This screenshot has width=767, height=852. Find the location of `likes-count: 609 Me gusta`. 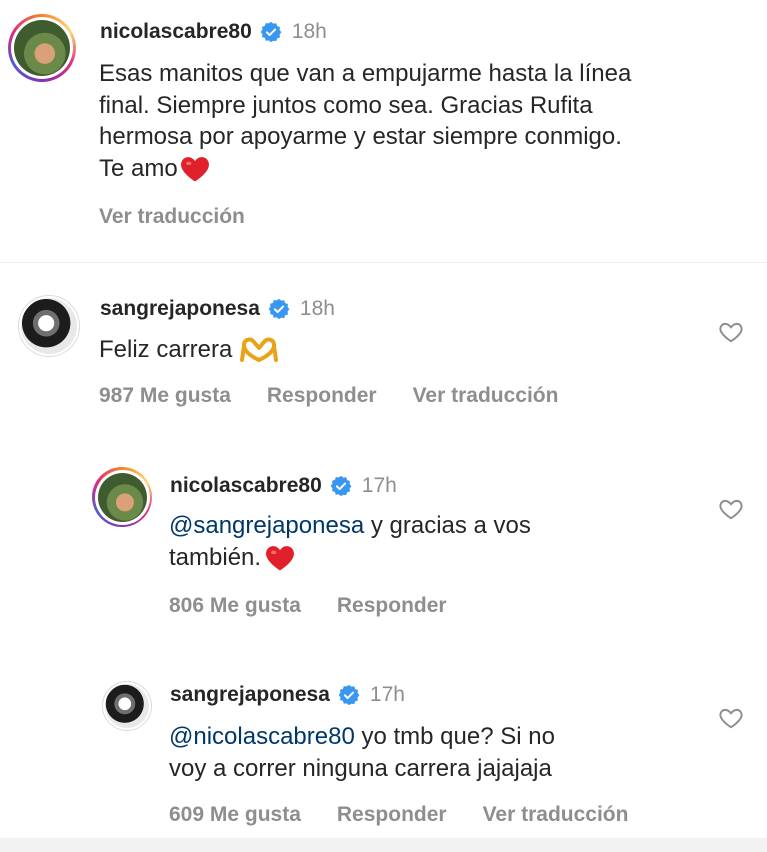

likes-count: 609 Me gusta is located at coordinates (235, 815).